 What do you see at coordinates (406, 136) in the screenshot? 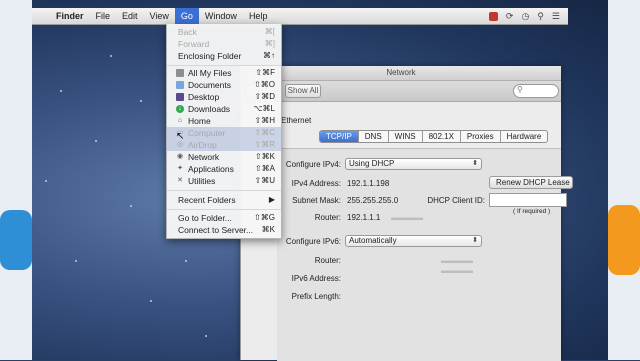
I see `tab-wins: WINS` at bounding box center [406, 136].